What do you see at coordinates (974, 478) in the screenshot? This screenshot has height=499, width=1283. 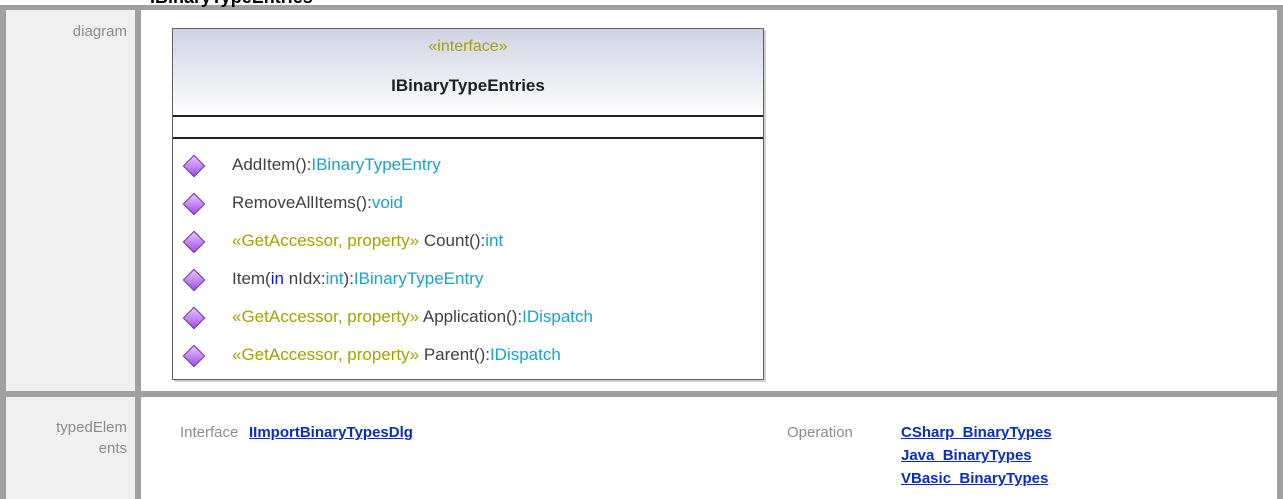 I see `operation-link-vbasic: VBasic_BinaryTypes` at bounding box center [974, 478].